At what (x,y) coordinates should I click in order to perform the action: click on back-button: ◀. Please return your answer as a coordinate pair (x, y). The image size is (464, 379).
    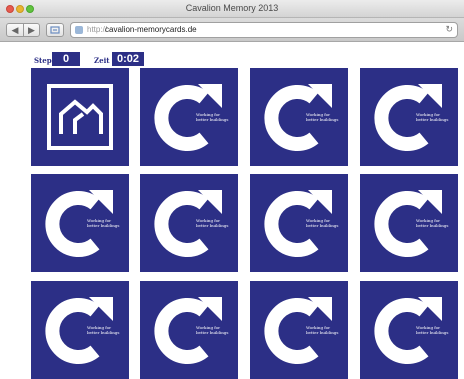
    Looking at the image, I should click on (15, 30).